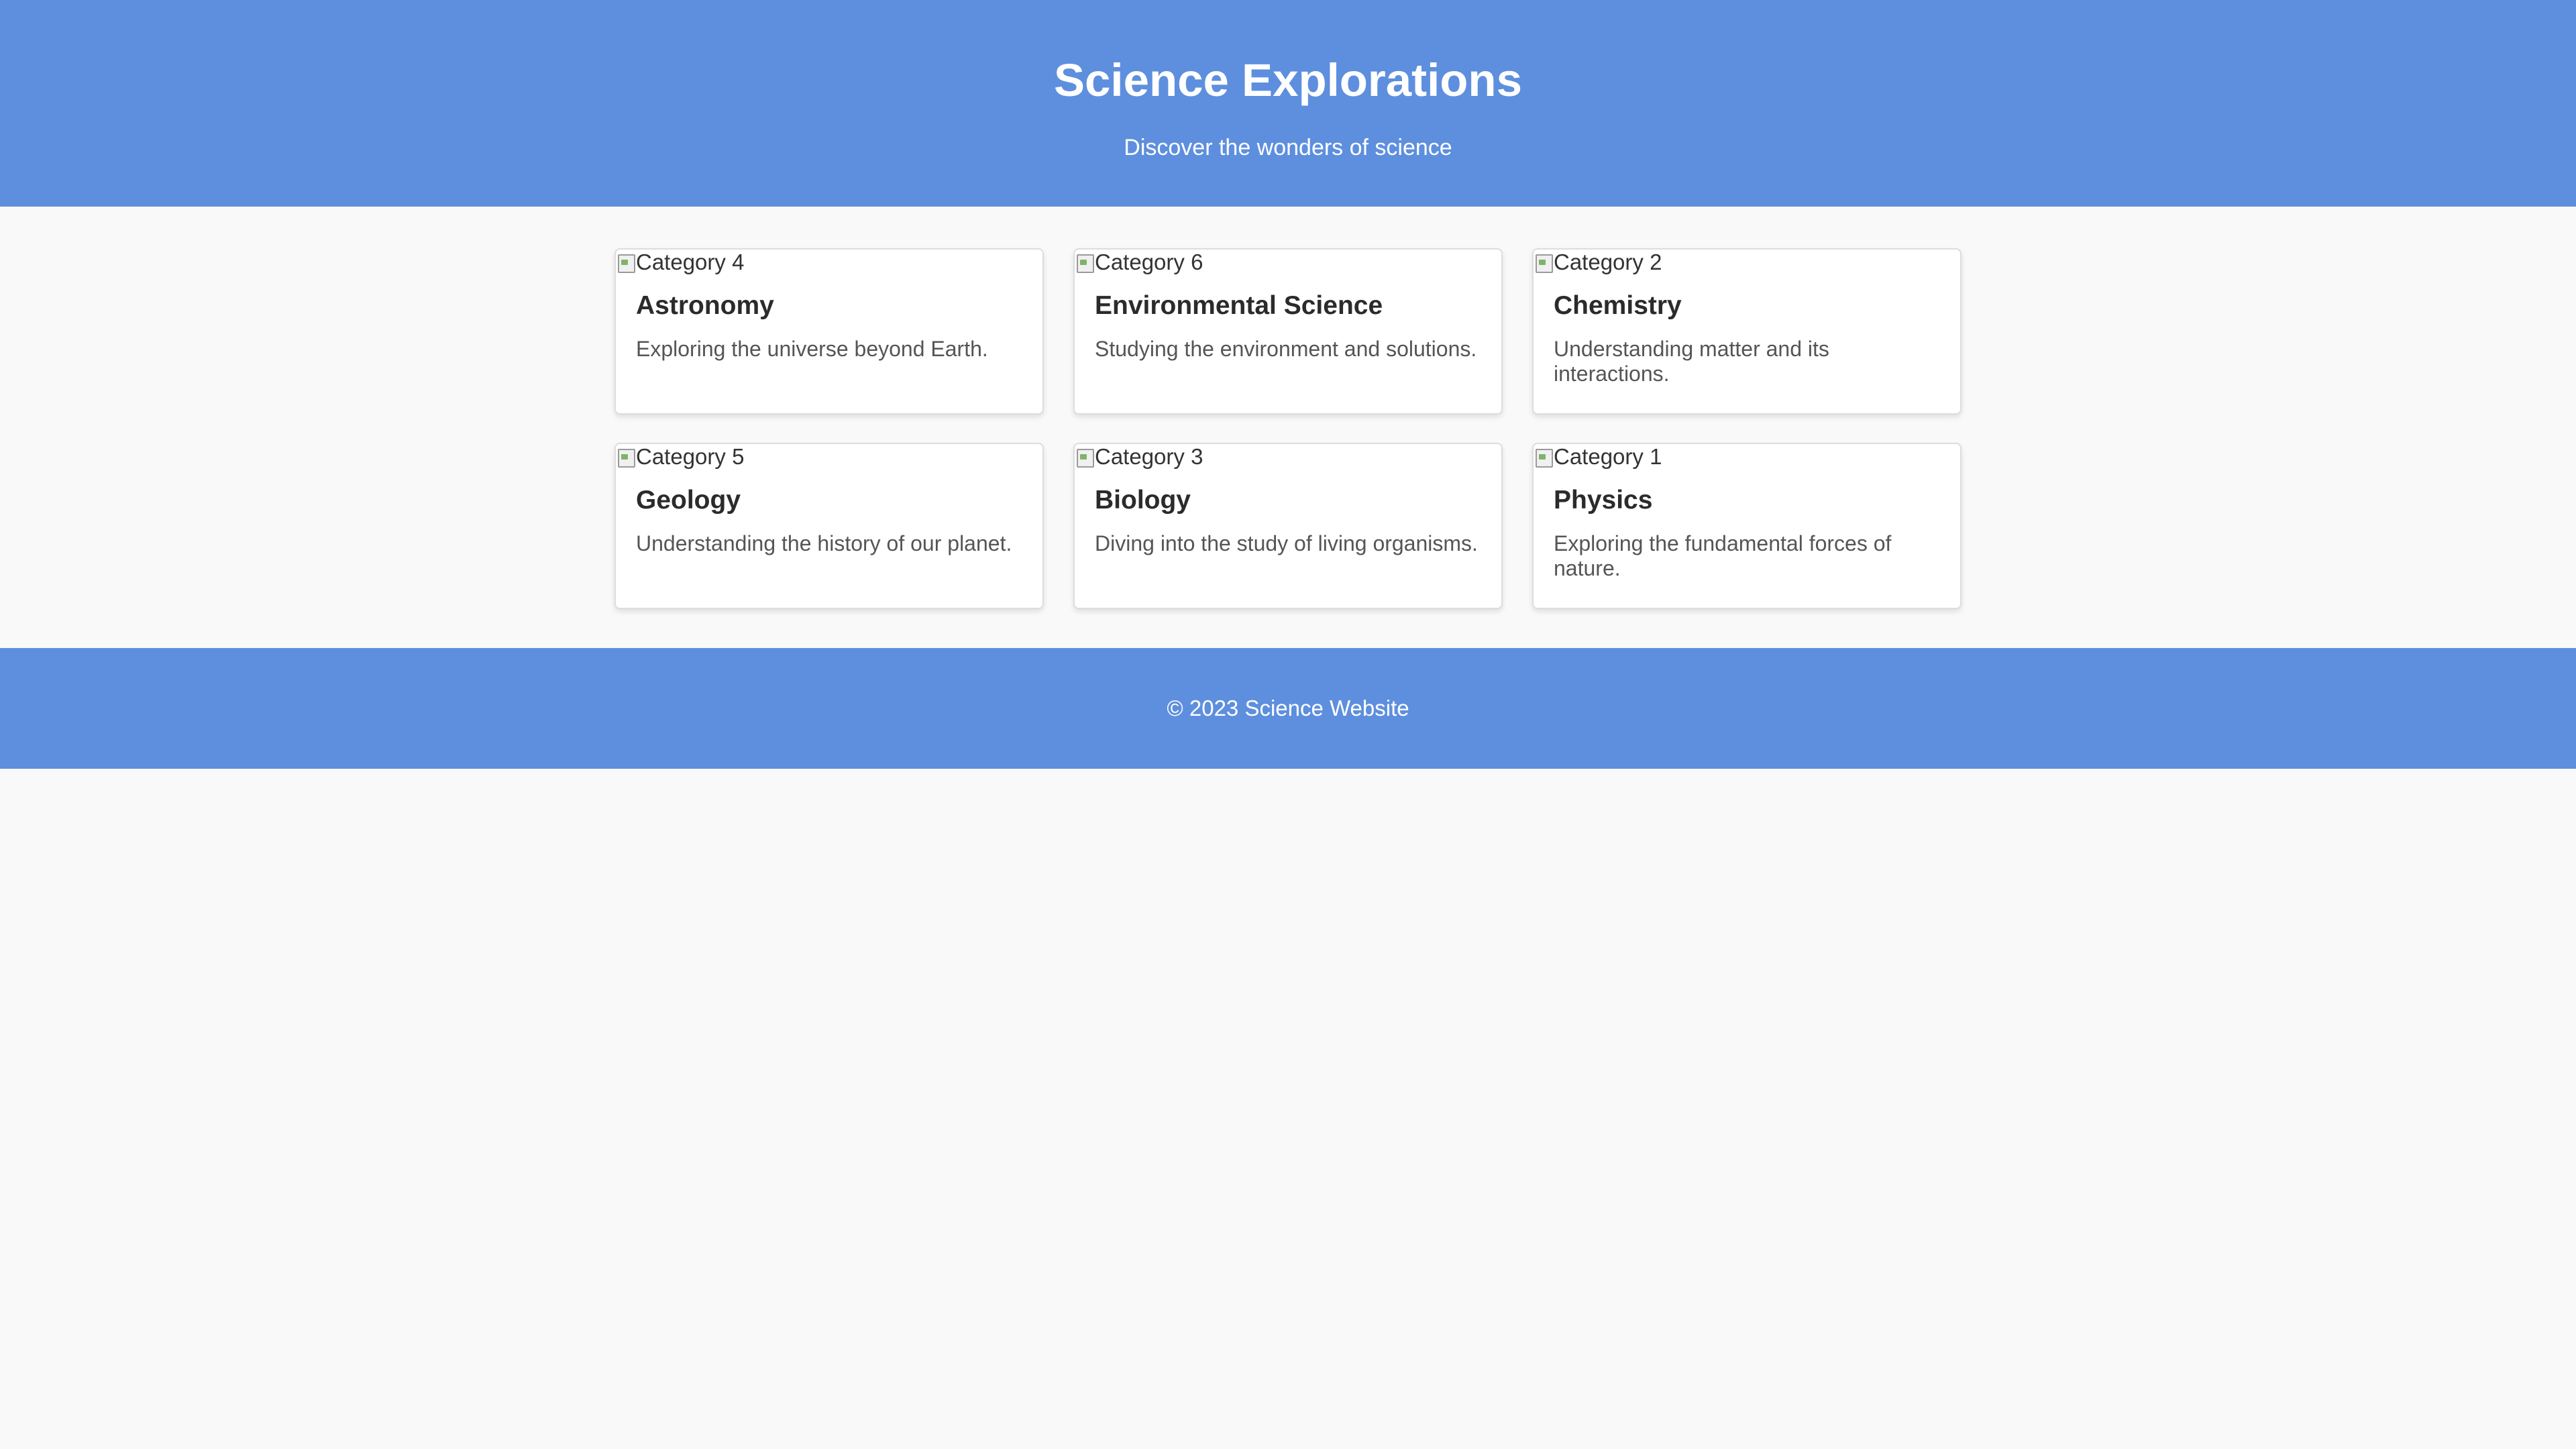 The width and height of the screenshot is (2576, 1449). What do you see at coordinates (1288, 262) in the screenshot?
I see `card-image: Category 6` at bounding box center [1288, 262].